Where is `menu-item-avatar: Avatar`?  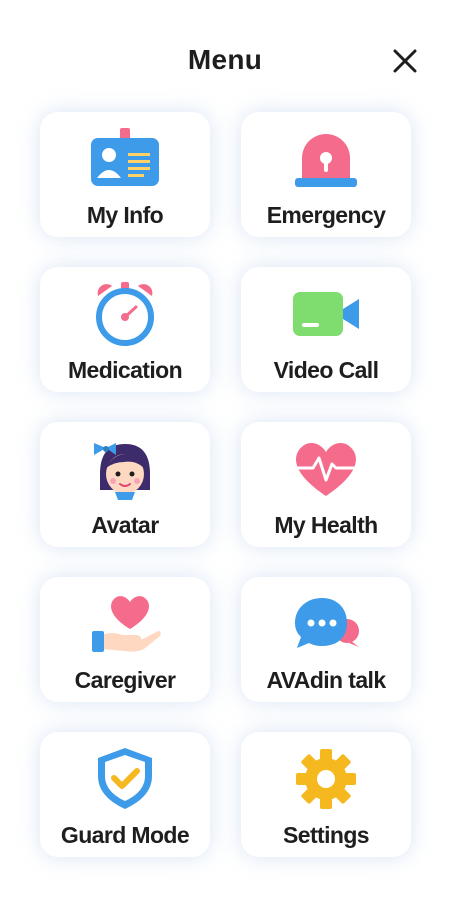
menu-item-avatar: Avatar is located at coordinates (125, 484).